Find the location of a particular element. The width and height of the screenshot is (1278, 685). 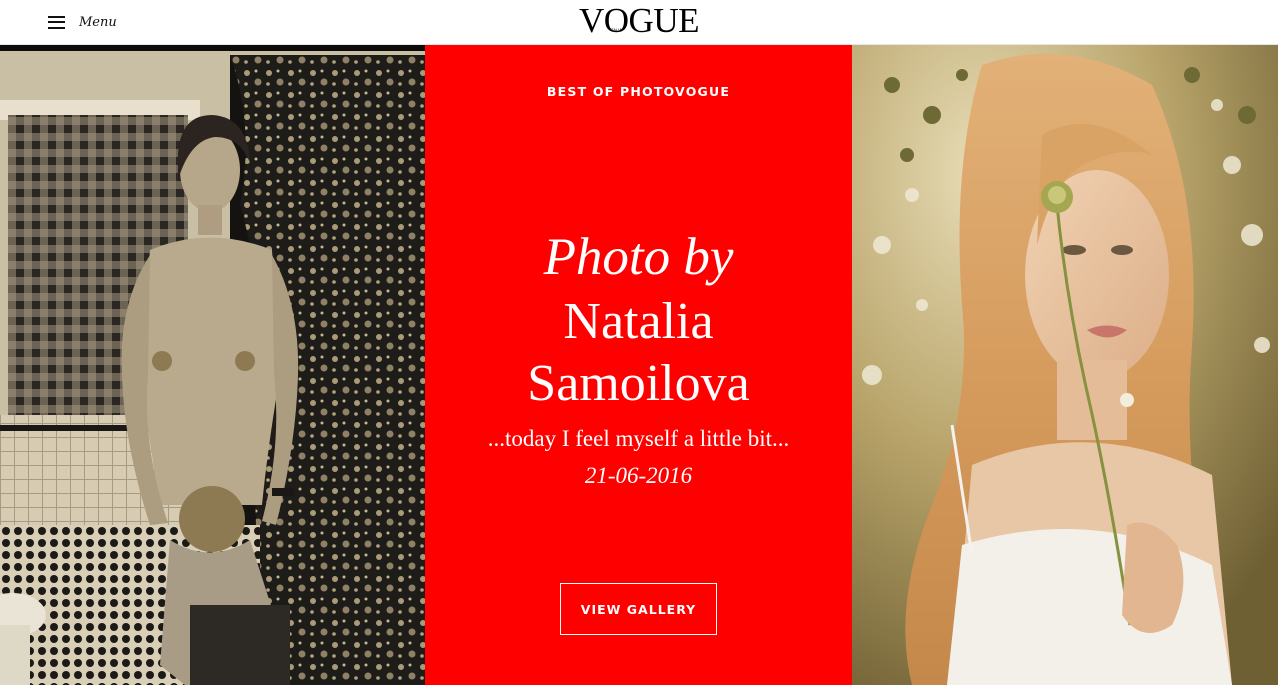

feature-photo-by: Photo by is located at coordinates (638, 257).